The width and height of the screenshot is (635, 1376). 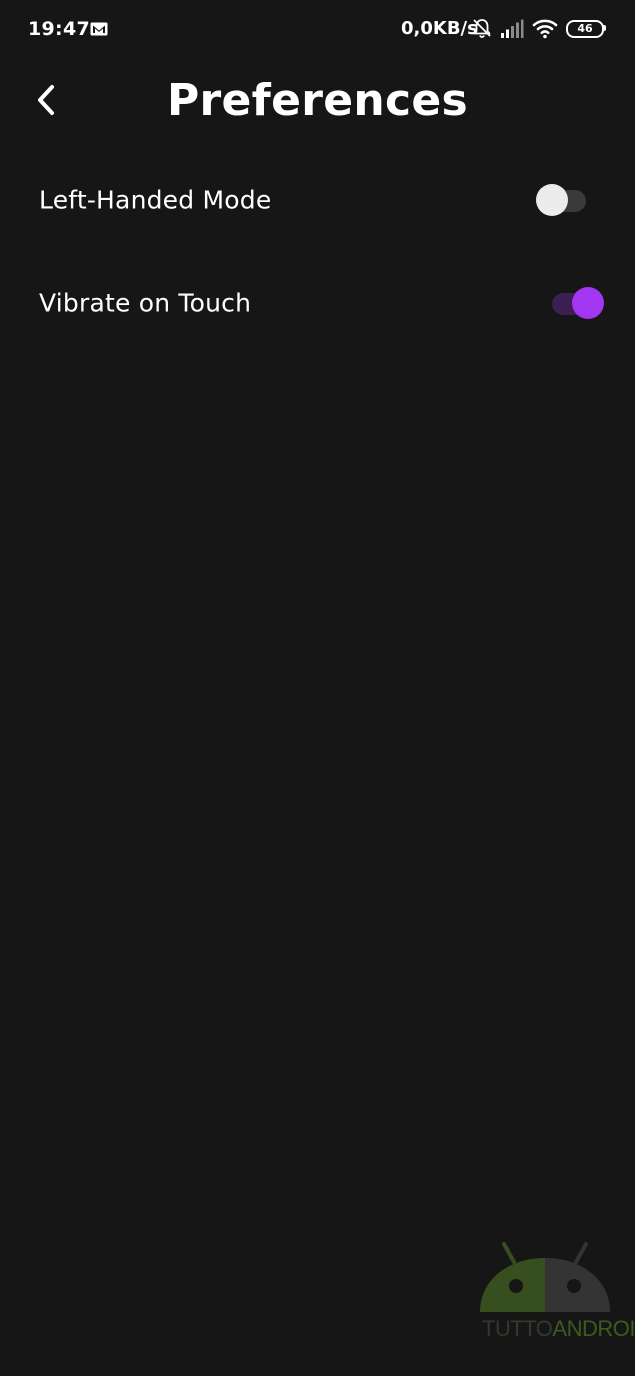 What do you see at coordinates (155, 200) in the screenshot?
I see `setting-label-left-handed-mode: Left-Handed Mode` at bounding box center [155, 200].